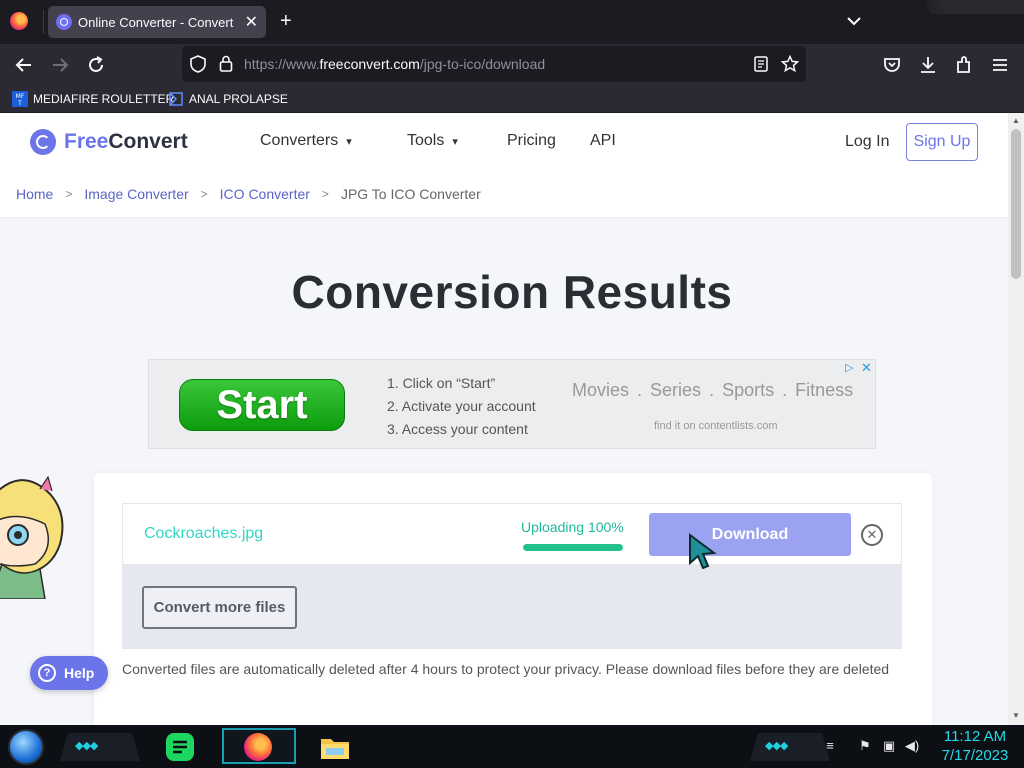 This screenshot has width=1024, height=768. I want to click on browser-tab-bar: Online Converter - Convert Ima ✕ +, so click(512, 22).